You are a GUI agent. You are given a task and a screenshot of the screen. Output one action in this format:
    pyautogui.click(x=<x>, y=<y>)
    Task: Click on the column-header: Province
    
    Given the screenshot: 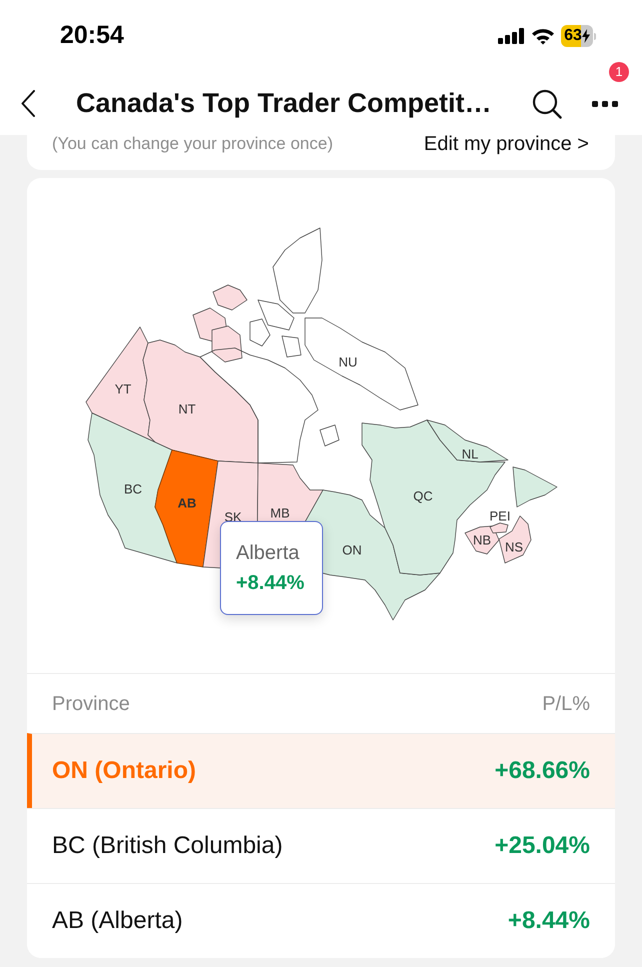 What is the action you would take?
    pyautogui.click(x=91, y=704)
    